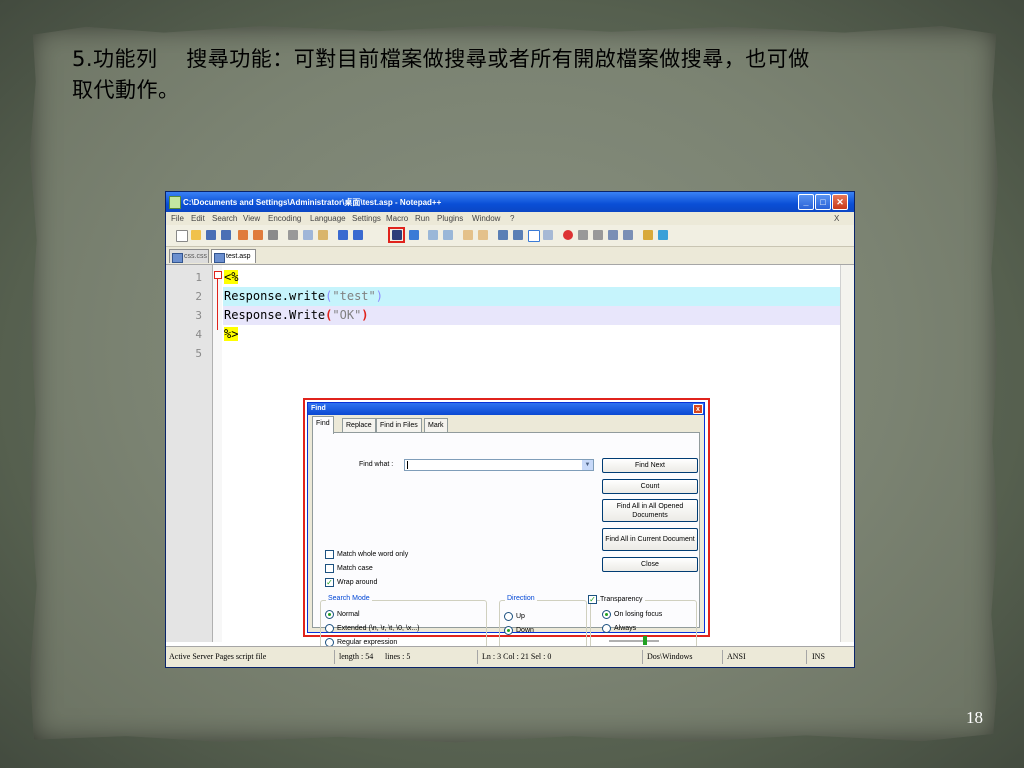 The image size is (1024, 768). I want to click on code-string: "OK", so click(347, 315).